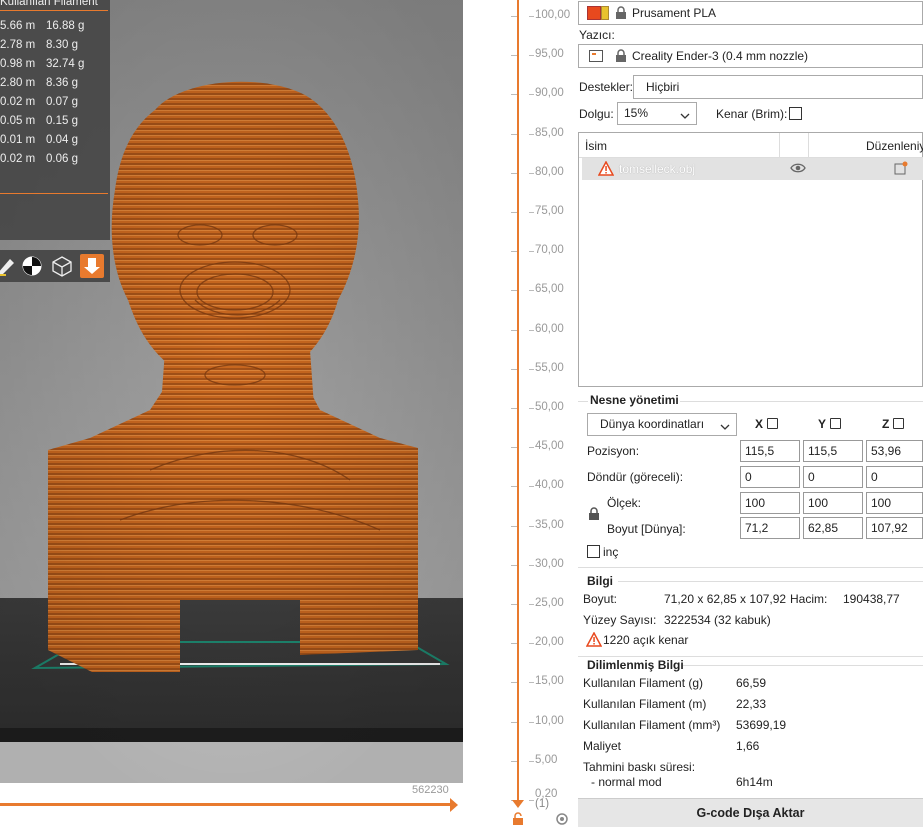 The height and width of the screenshot is (829, 923). Describe the element at coordinates (9, 266) in the screenshot. I see `paint-icon` at that location.